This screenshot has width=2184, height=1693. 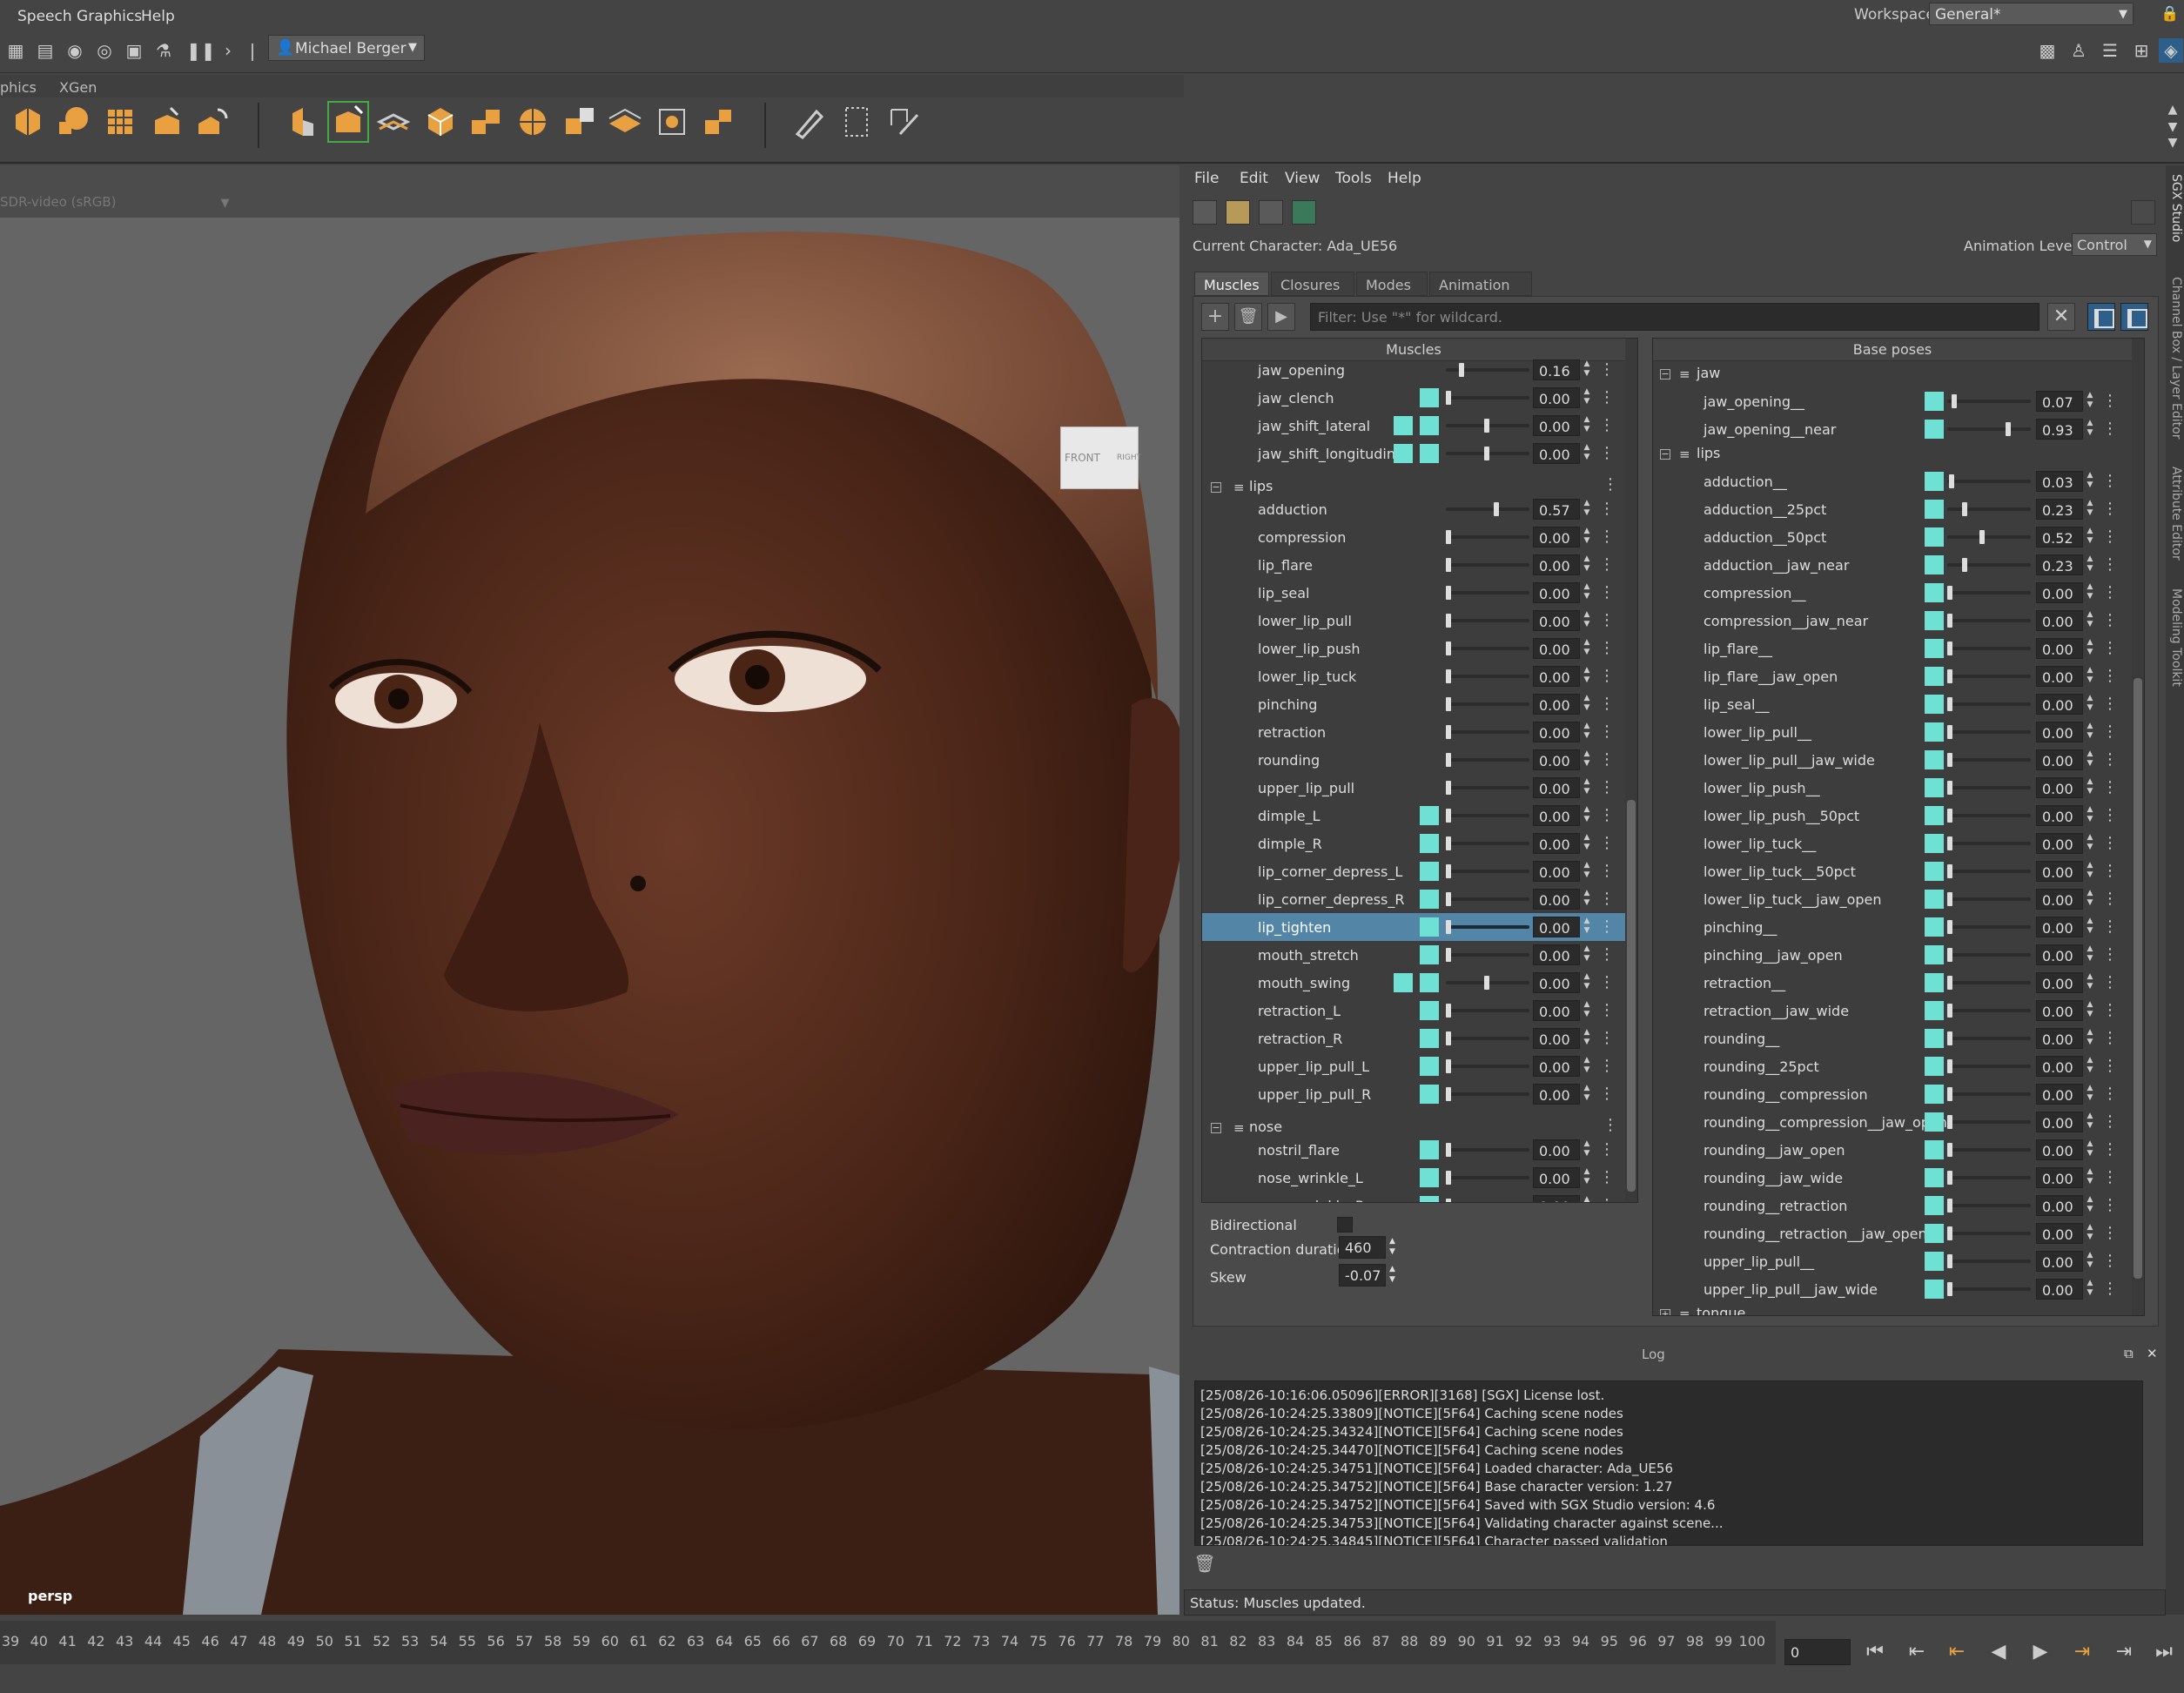 What do you see at coordinates (1892, 565) in the screenshot?
I see `base-pose-row: adduction__jaw_near 0.23 ▲ ▼ ⋮` at bounding box center [1892, 565].